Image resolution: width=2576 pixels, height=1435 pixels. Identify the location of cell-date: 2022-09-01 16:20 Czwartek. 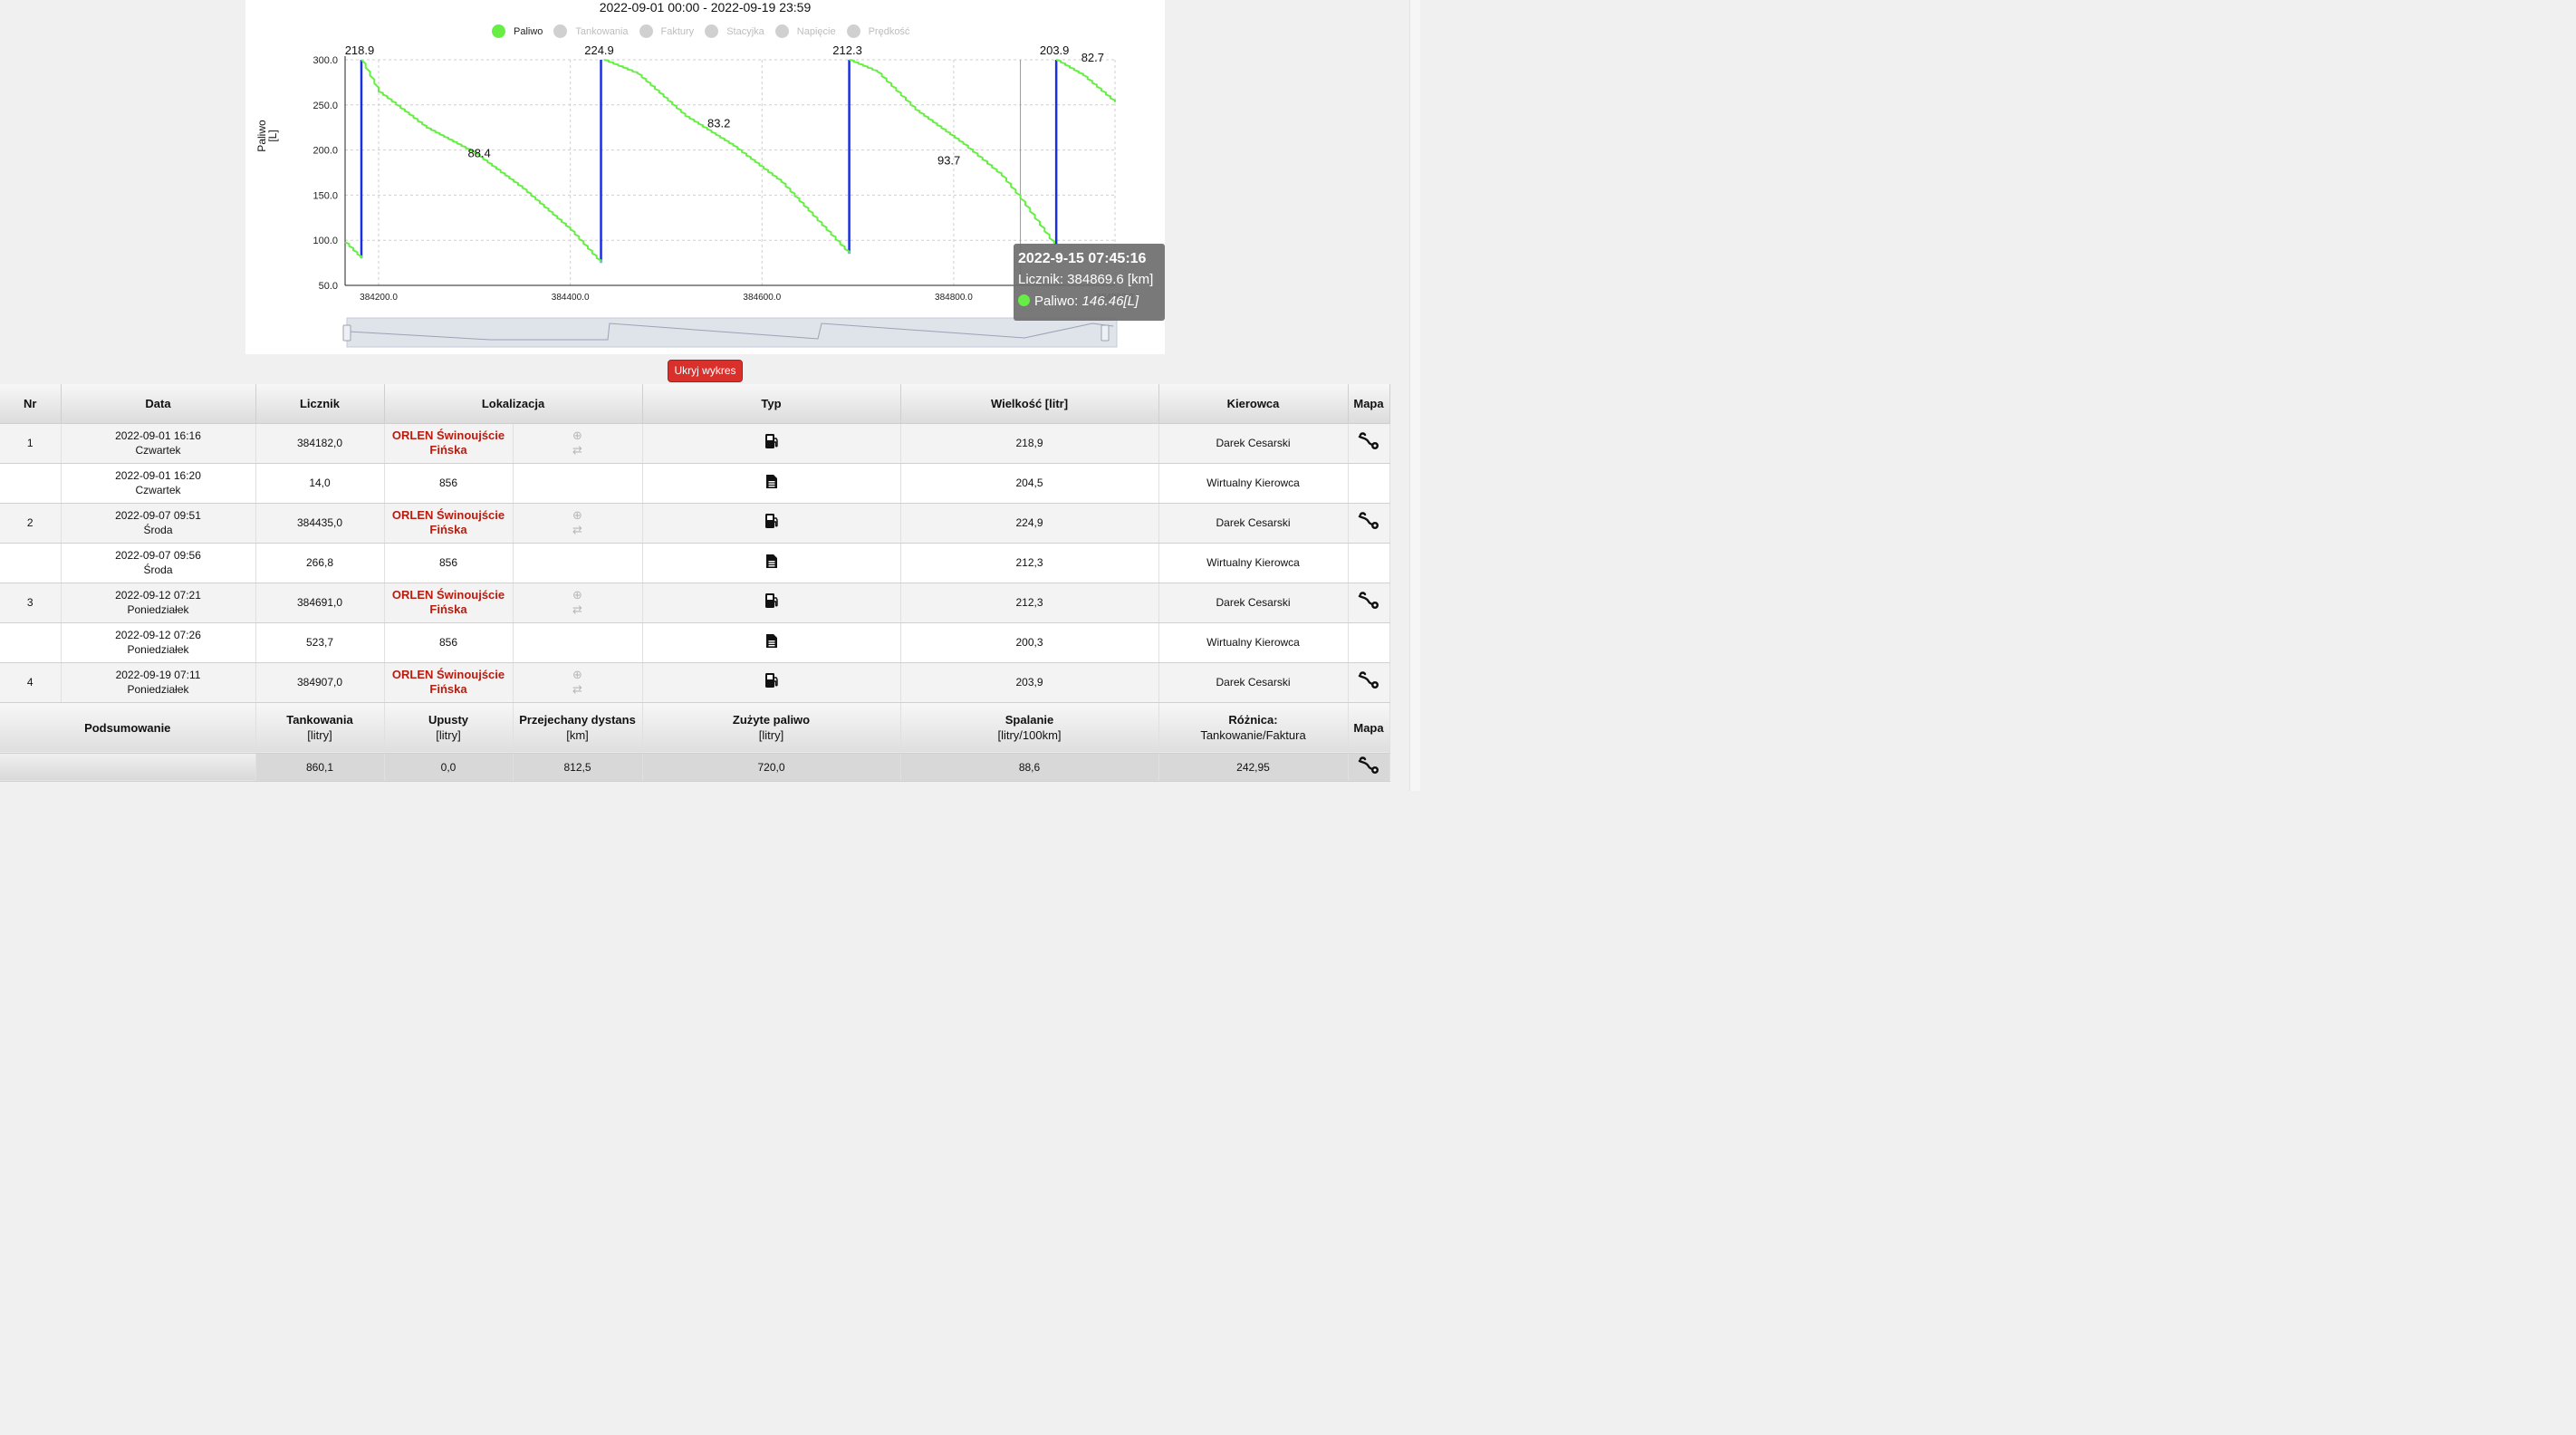
(158, 483).